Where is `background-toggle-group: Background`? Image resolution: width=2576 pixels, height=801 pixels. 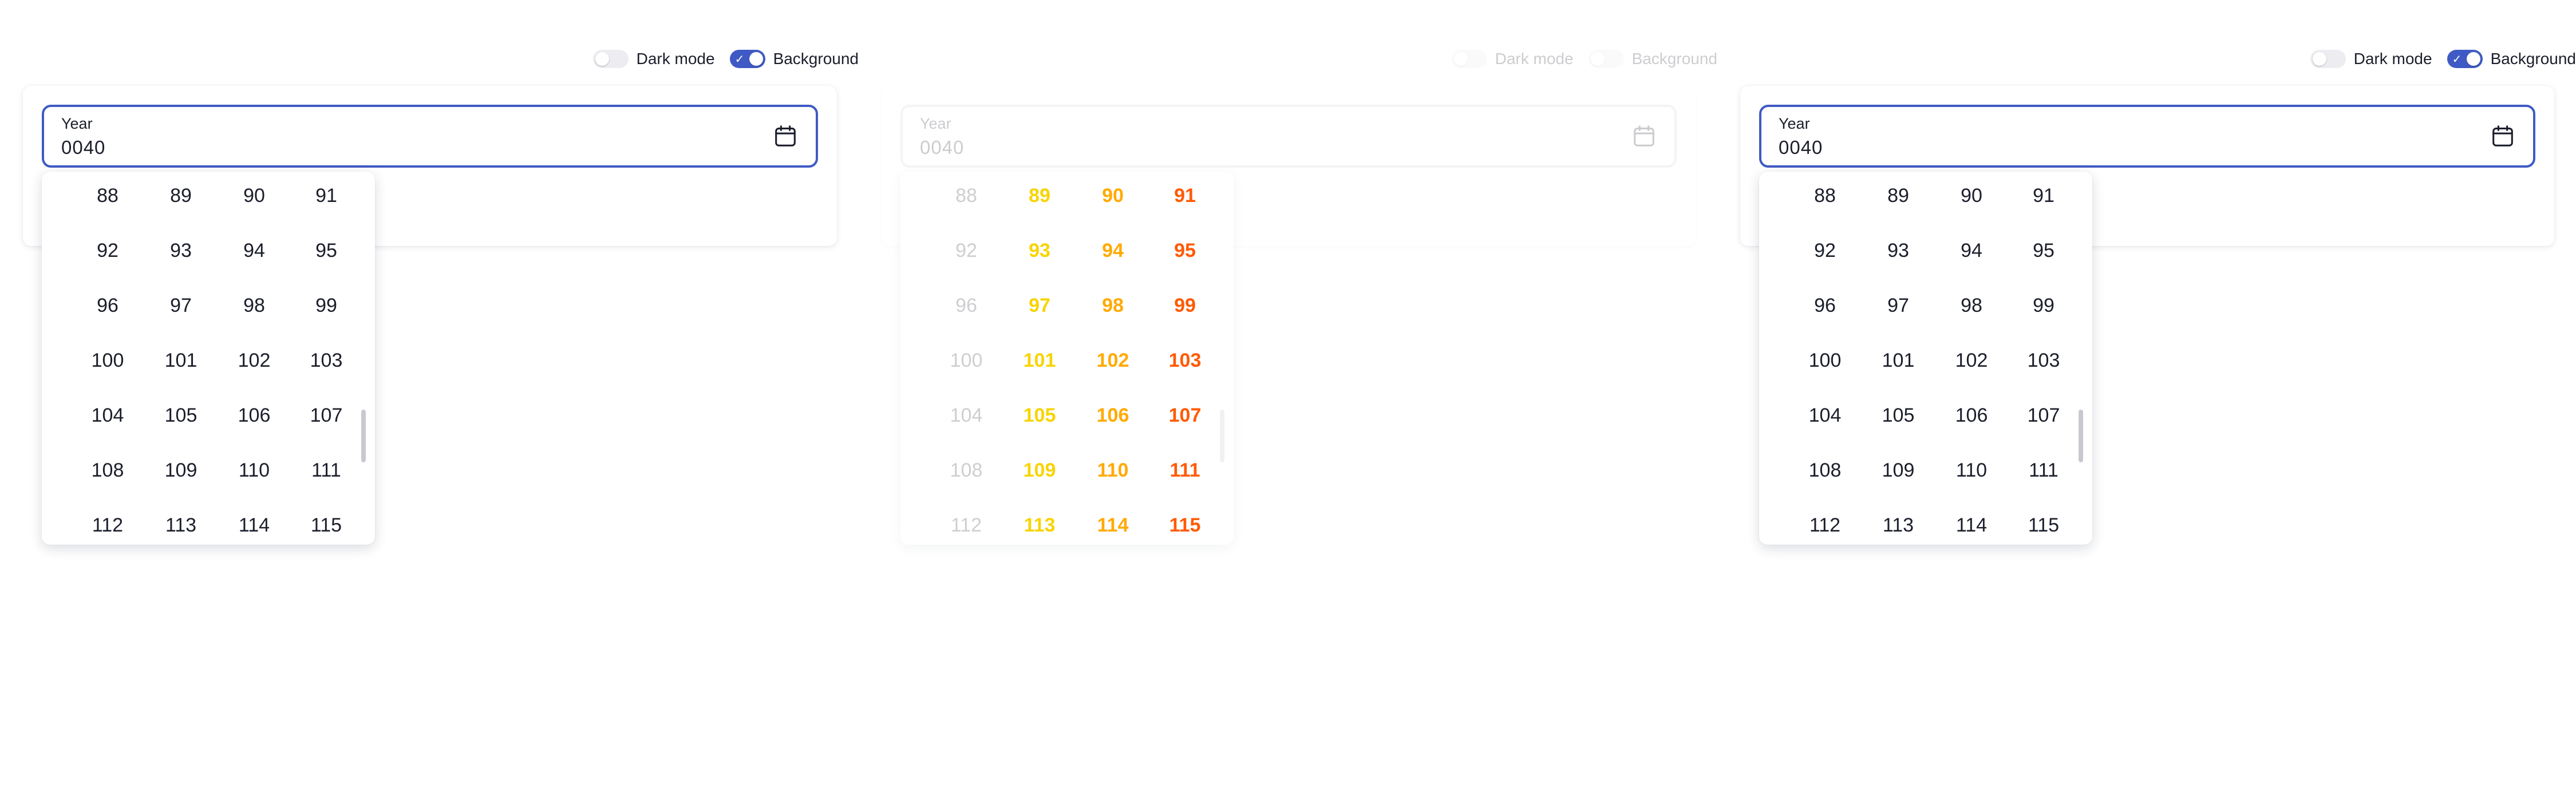
background-toggle-group: Background is located at coordinates (1652, 59).